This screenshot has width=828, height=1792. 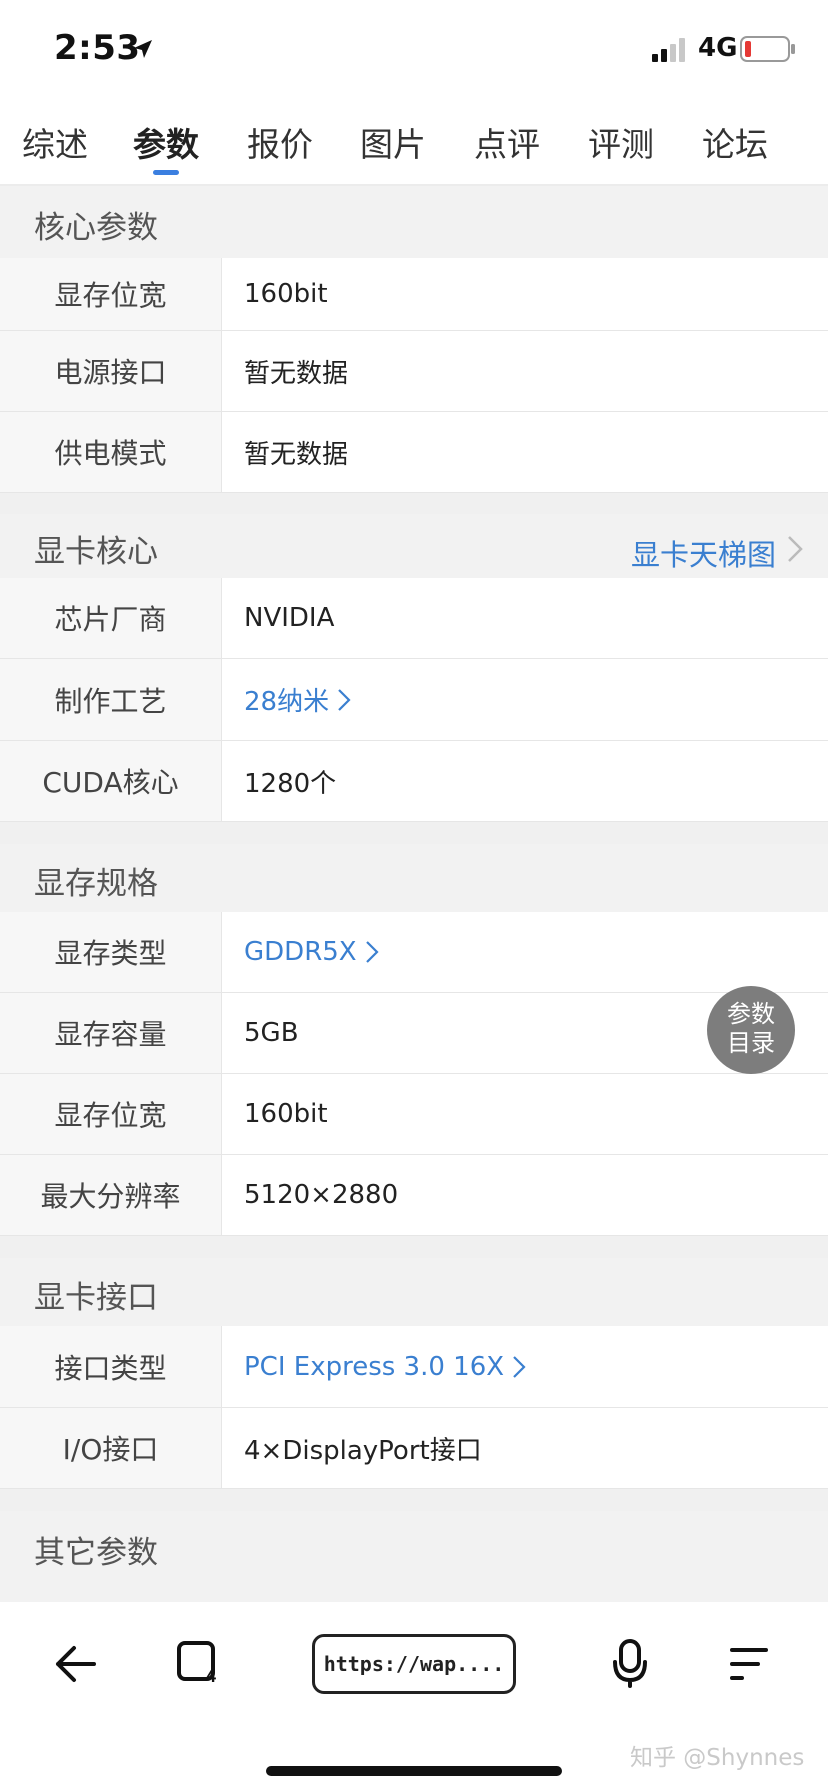 I want to click on row-label: 电源接口, so click(x=111, y=371).